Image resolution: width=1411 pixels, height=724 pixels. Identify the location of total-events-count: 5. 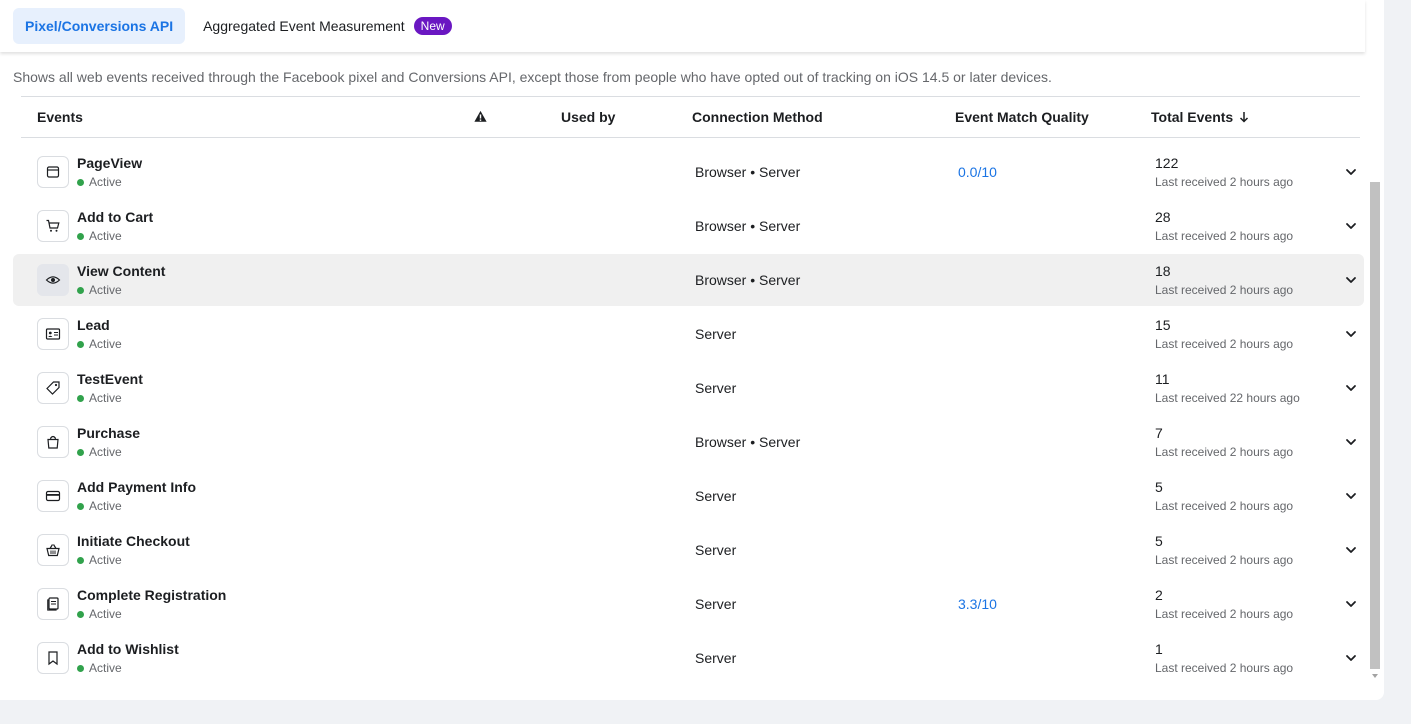
(1159, 487).